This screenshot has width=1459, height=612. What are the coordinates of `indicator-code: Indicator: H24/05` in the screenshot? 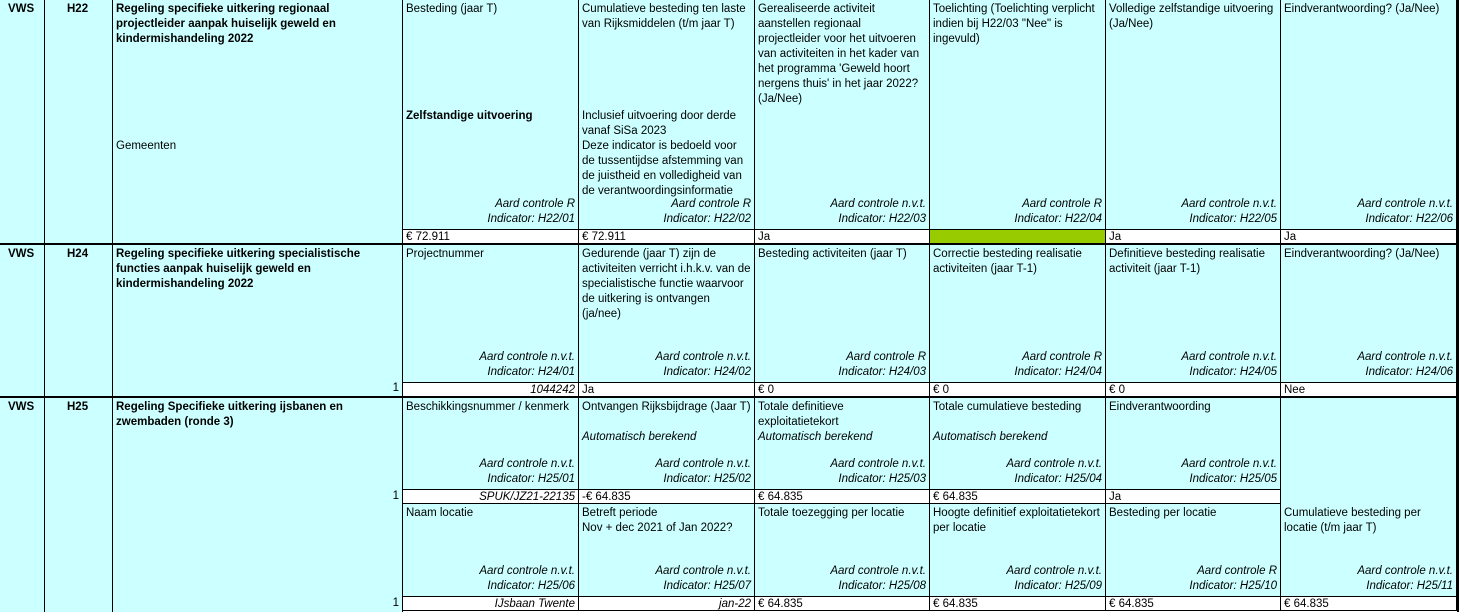 It's located at (1233, 372).